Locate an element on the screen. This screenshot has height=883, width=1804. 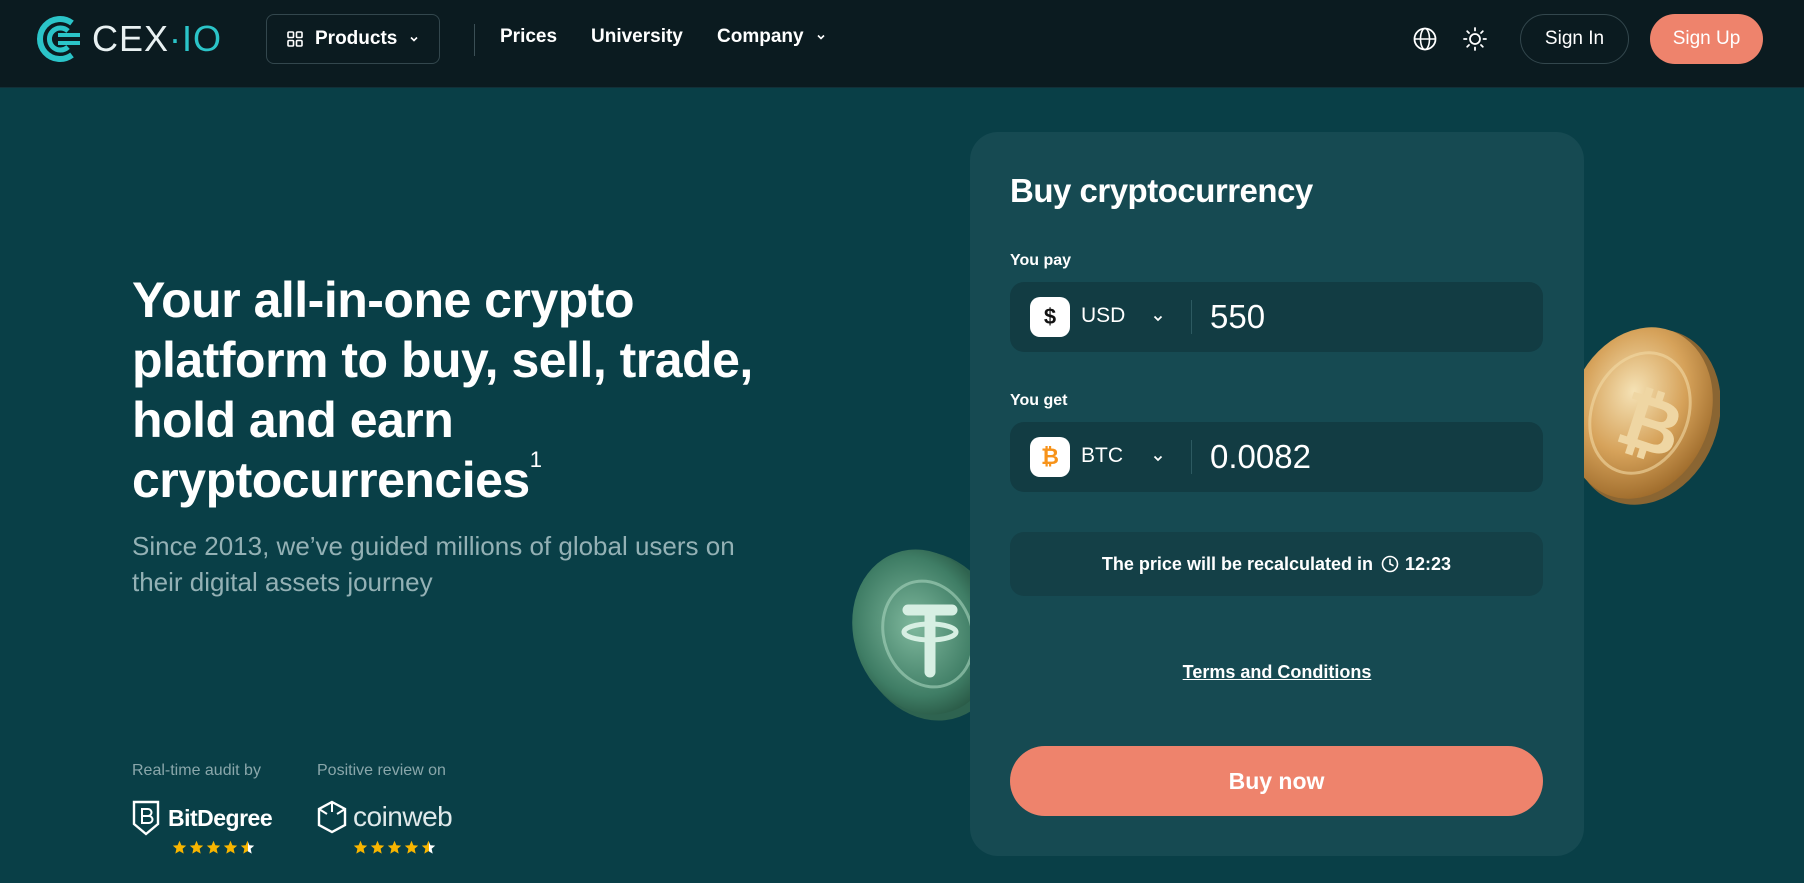
cexio-logo: CEX·IO is located at coordinates (127, 39).